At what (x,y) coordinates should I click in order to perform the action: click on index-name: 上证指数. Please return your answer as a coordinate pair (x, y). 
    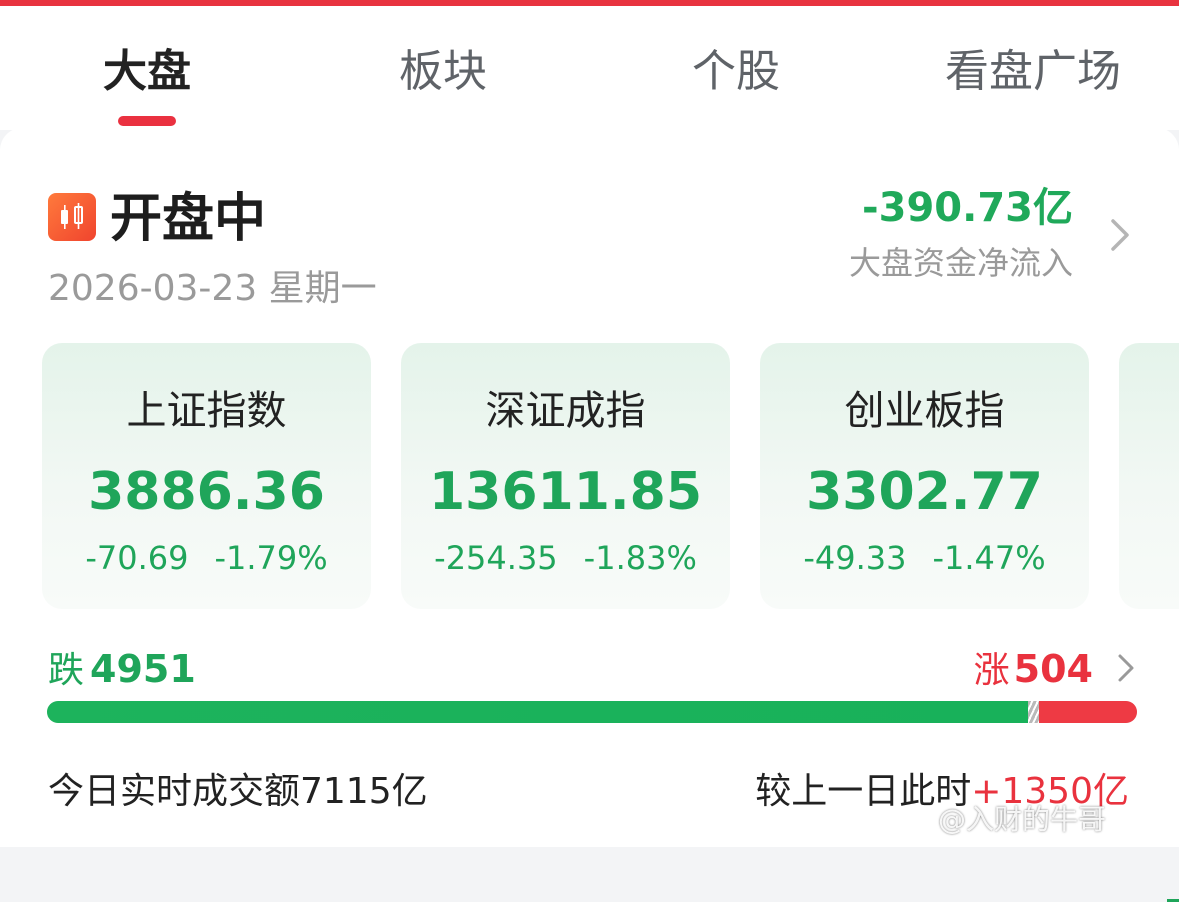
    Looking at the image, I should click on (206, 411).